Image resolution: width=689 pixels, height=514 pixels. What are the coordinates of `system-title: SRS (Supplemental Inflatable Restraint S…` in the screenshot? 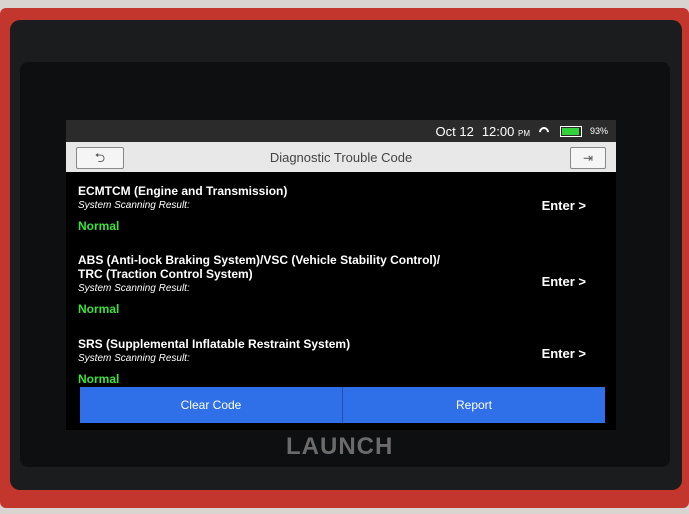 It's located at (214, 344).